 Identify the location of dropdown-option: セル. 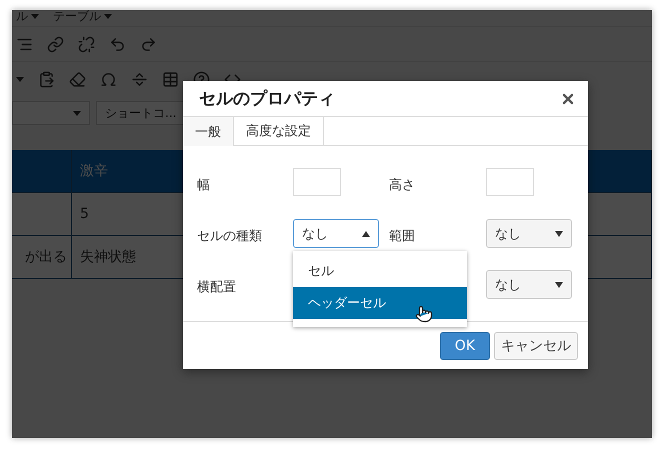
(380, 271).